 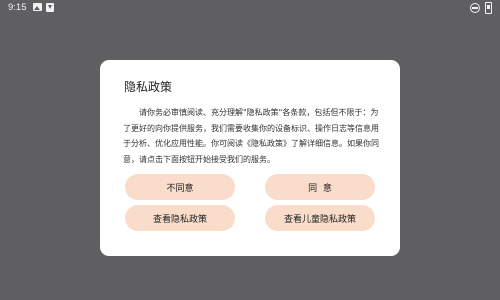 What do you see at coordinates (250, 8) in the screenshot?
I see `status-bar: 9:15` at bounding box center [250, 8].